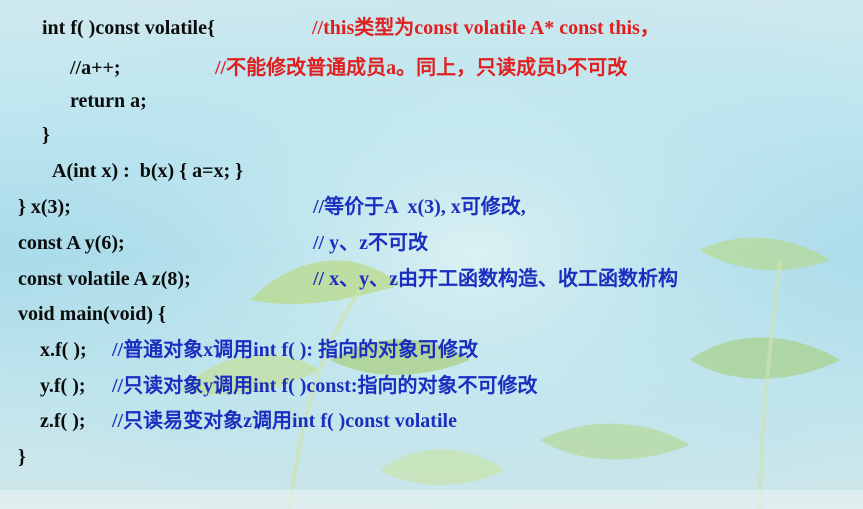 Image resolution: width=863 pixels, height=509 pixels. What do you see at coordinates (419, 207) in the screenshot?
I see `code-comment: //等价于A x(3), x可修改,` at bounding box center [419, 207].